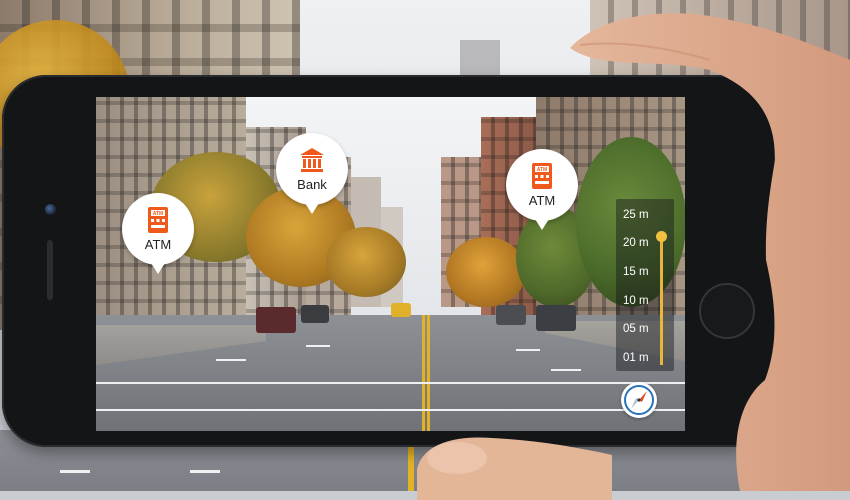 This screenshot has height=500, width=850. What do you see at coordinates (312, 184) in the screenshot?
I see `pin-label: Bank` at bounding box center [312, 184].